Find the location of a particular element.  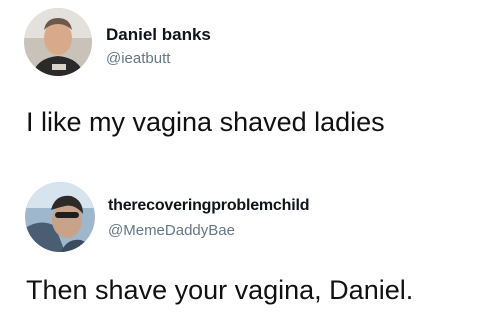

display-name: therecoveringproblemchild is located at coordinates (208, 206).